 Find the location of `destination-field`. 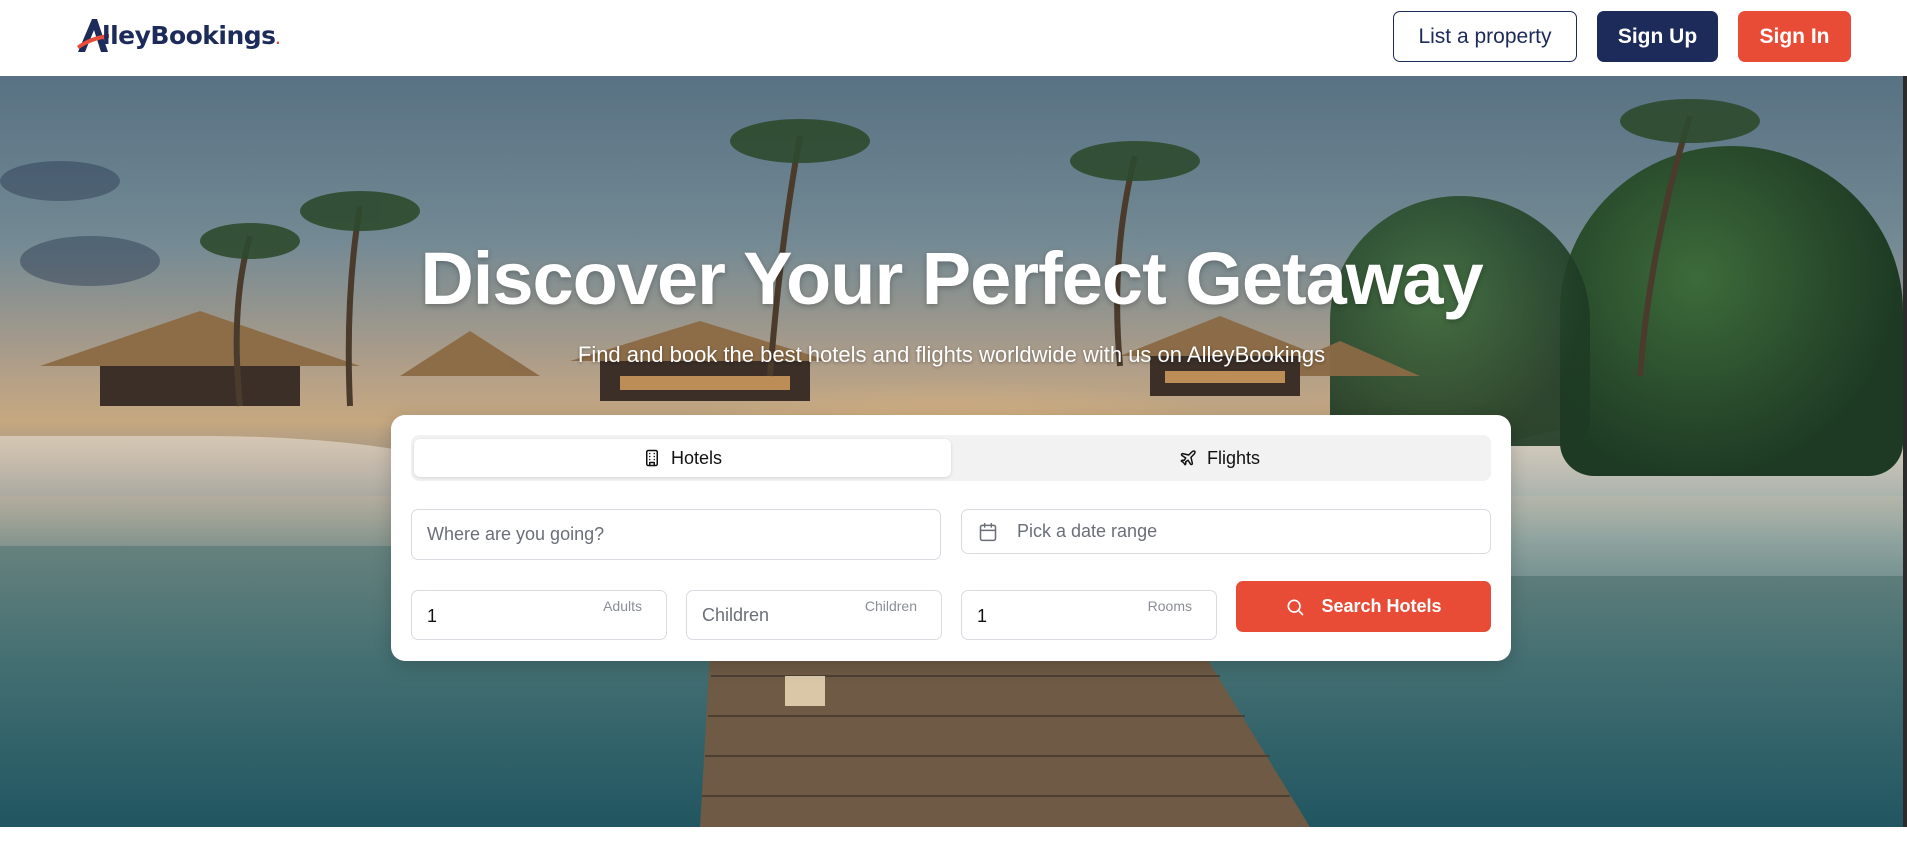

destination-field is located at coordinates (676, 534).